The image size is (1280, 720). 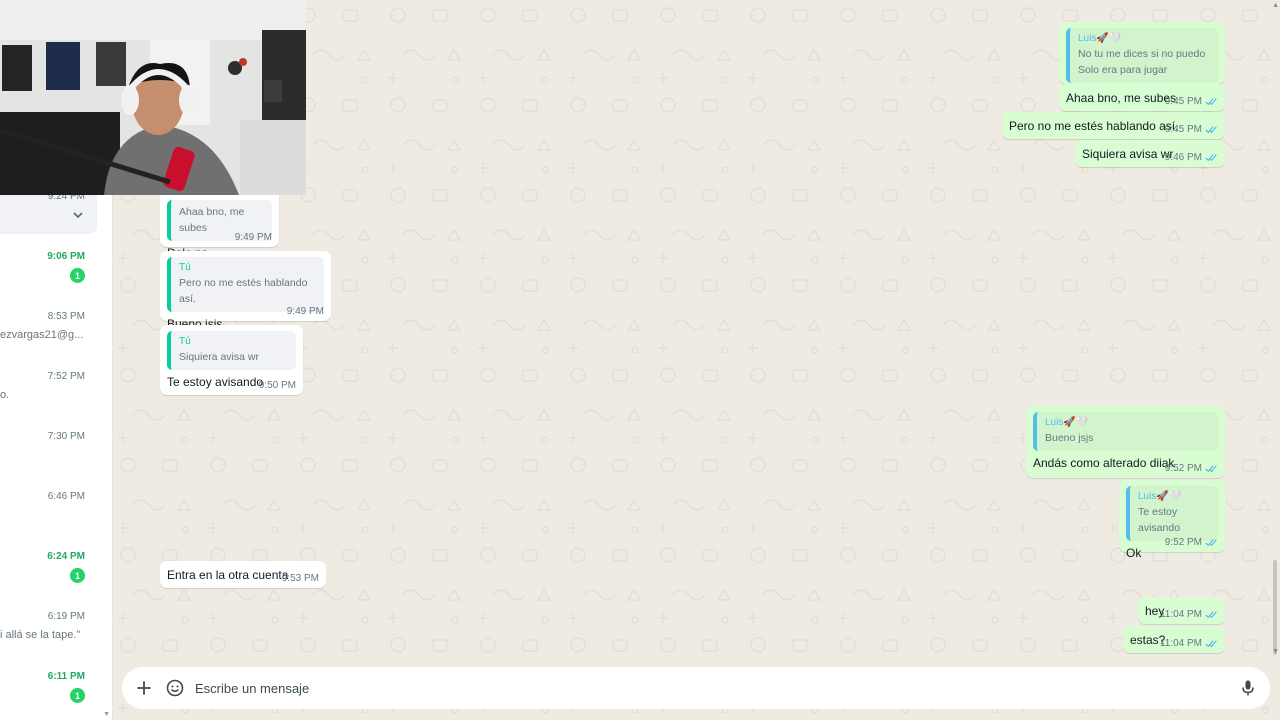 I want to click on message-text: Te estoy avisando, so click(x=215, y=382).